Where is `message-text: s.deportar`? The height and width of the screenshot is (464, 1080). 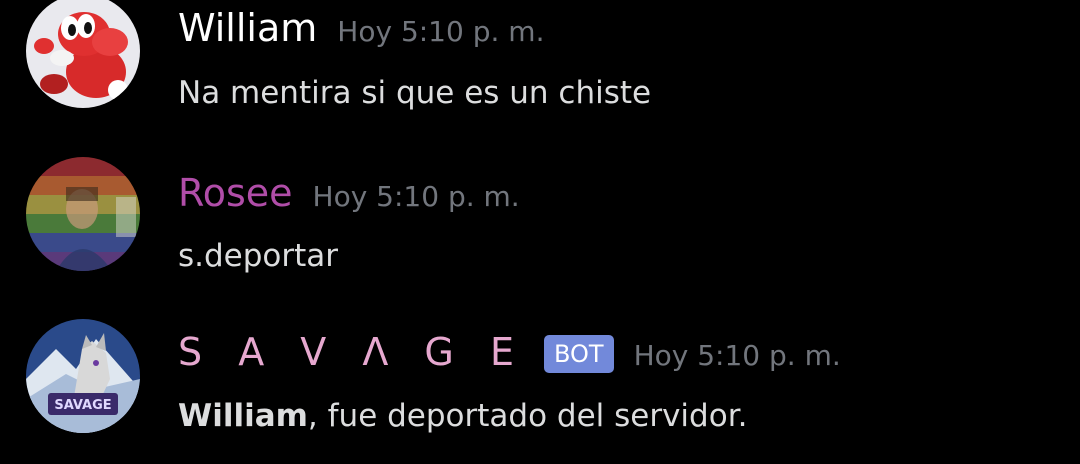 message-text: s.deportar is located at coordinates (258, 256).